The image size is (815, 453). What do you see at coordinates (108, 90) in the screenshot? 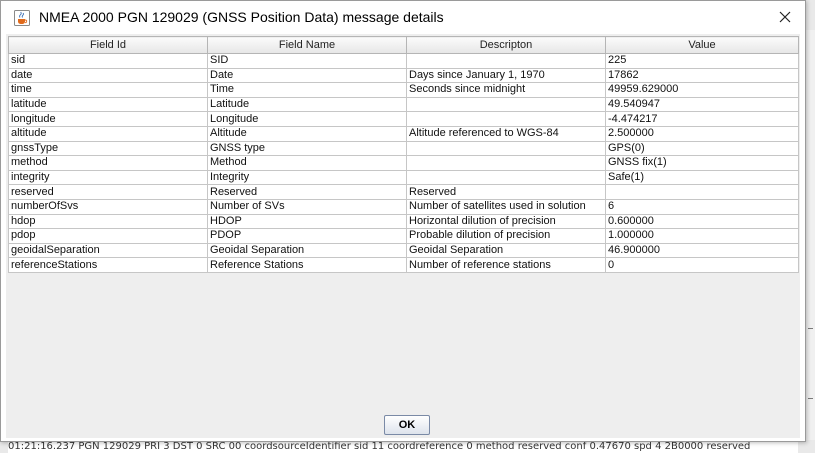
I see `cell-field-id: time` at bounding box center [108, 90].